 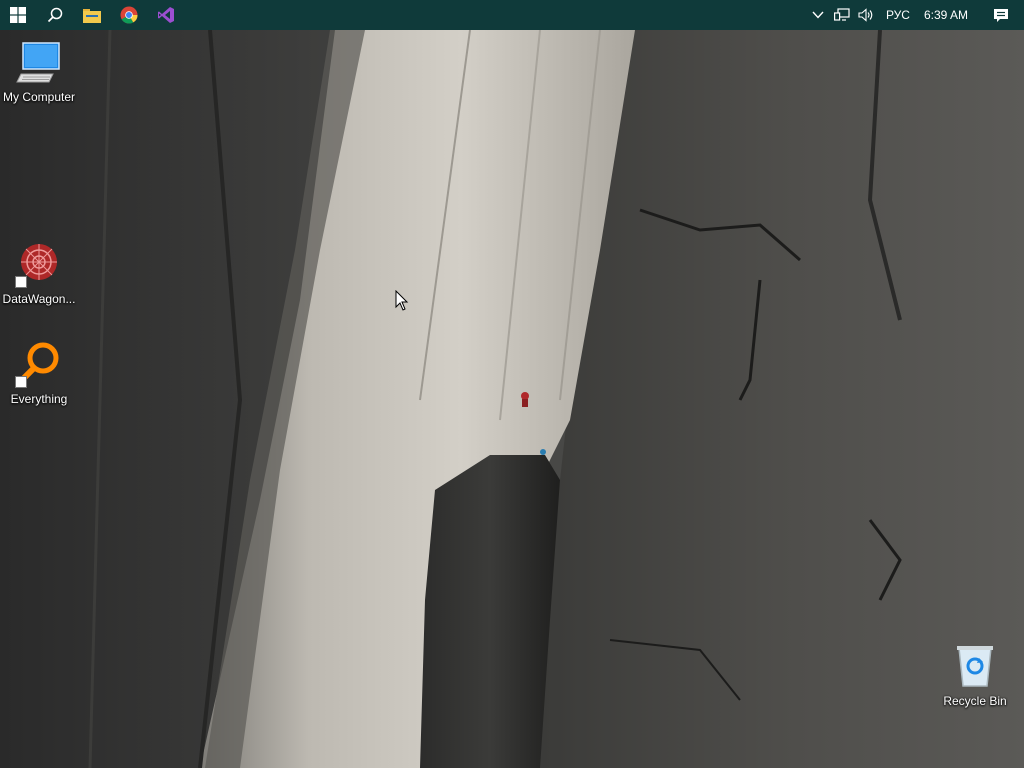 I want to click on recycle-bin-icon, so click(x=975, y=666).